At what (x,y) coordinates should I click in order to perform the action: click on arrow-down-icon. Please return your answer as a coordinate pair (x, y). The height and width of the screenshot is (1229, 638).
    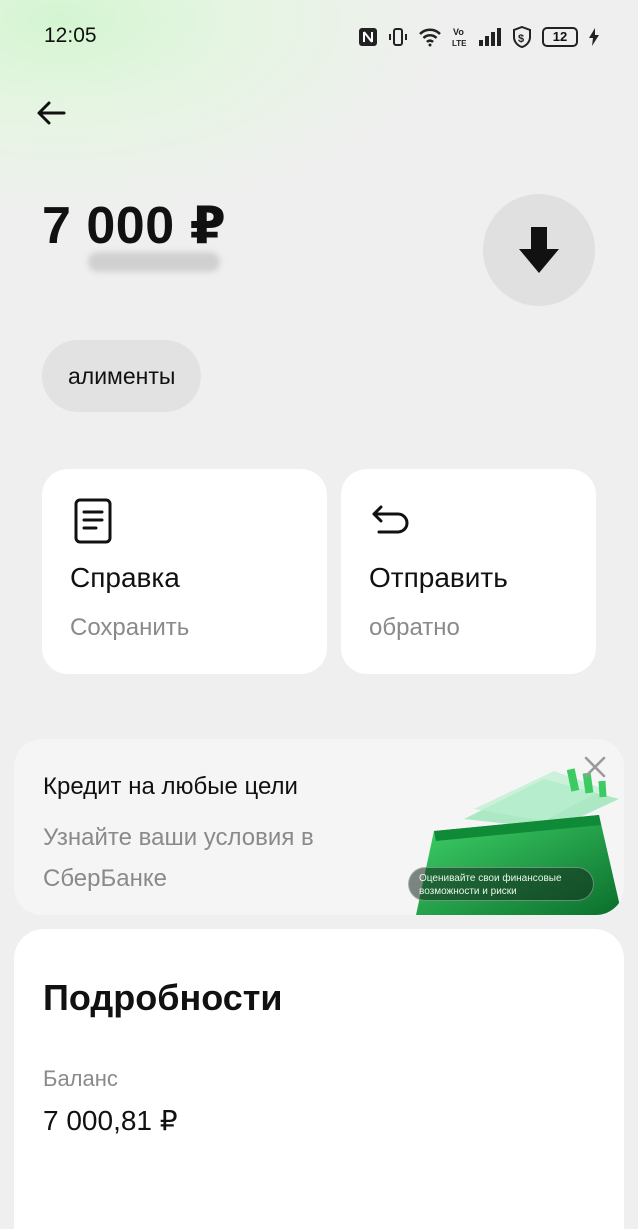
    Looking at the image, I should click on (539, 250).